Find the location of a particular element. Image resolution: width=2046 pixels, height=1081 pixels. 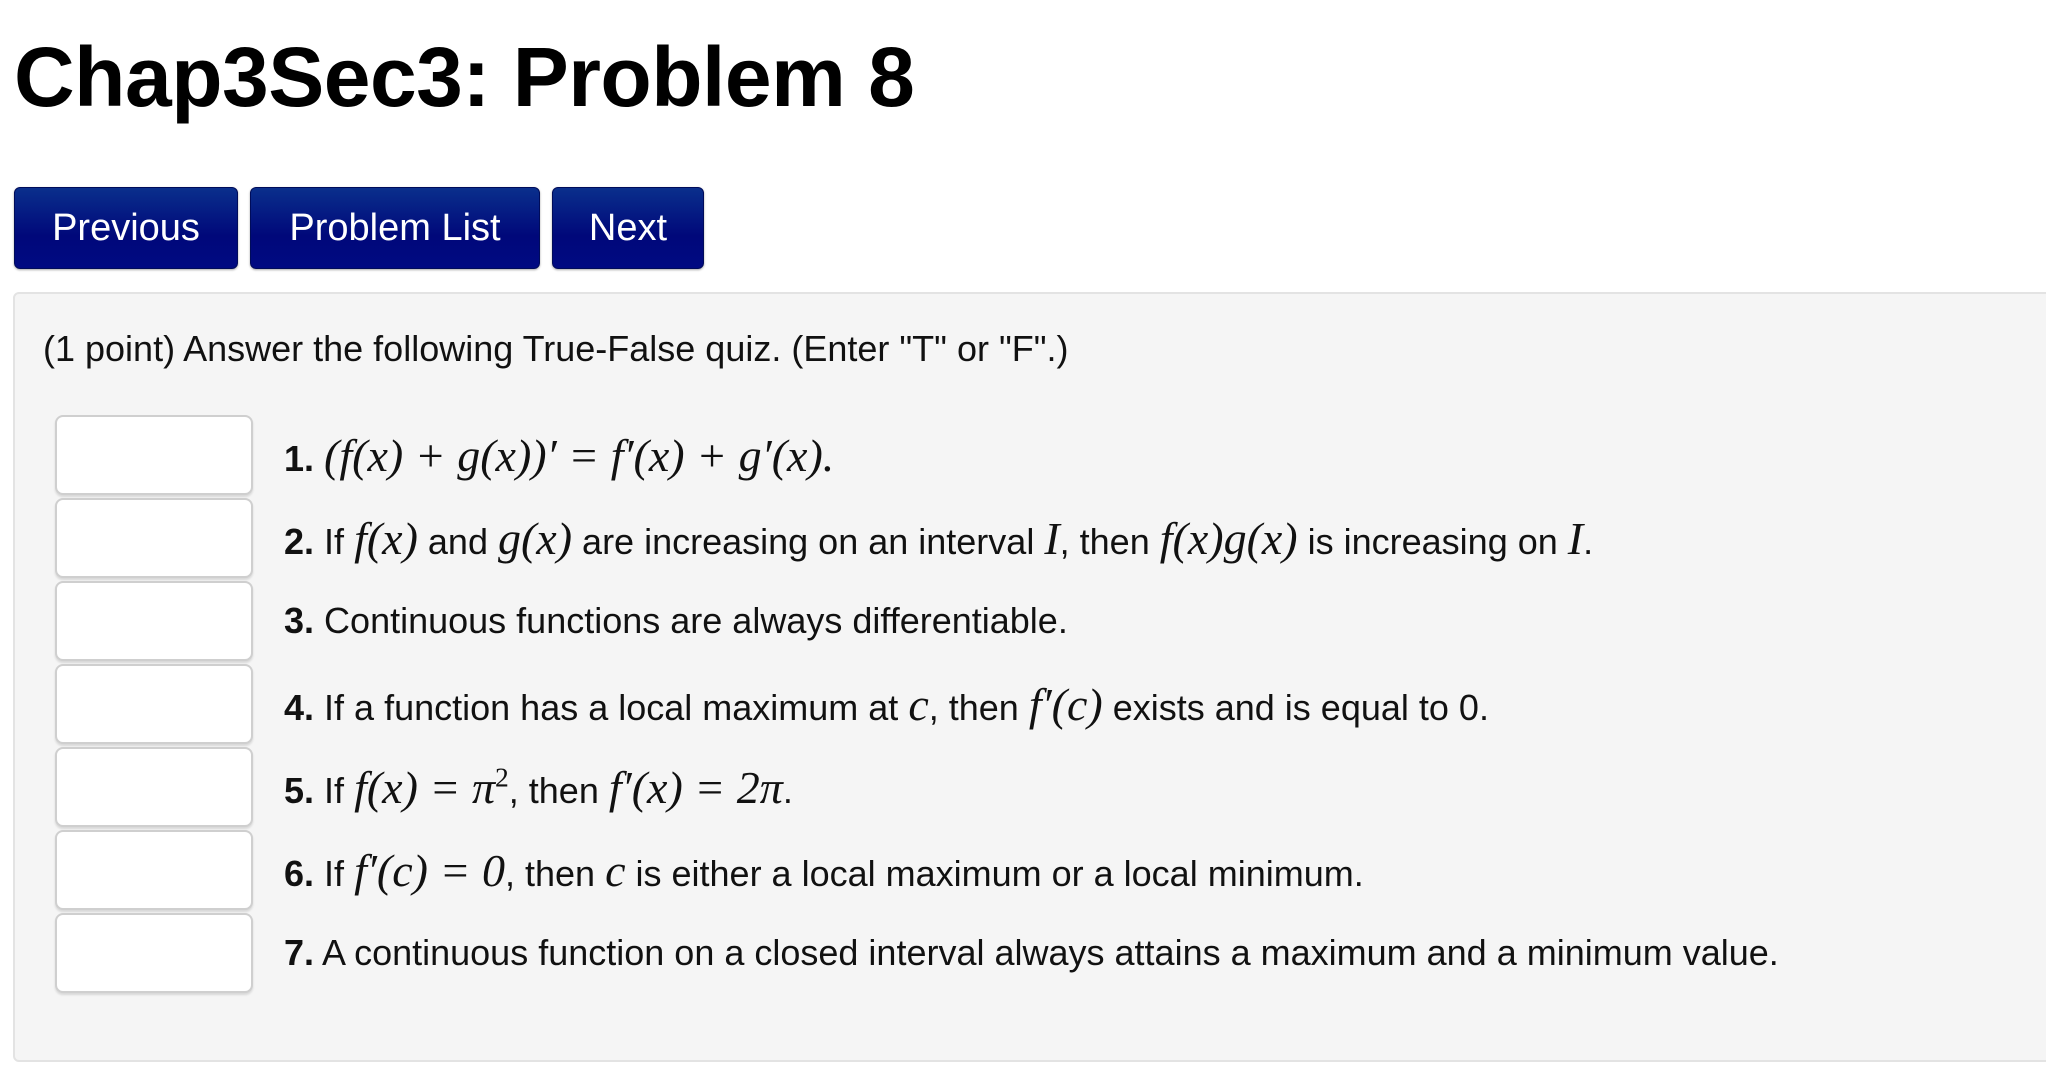

question-number: 3. is located at coordinates (299, 620).